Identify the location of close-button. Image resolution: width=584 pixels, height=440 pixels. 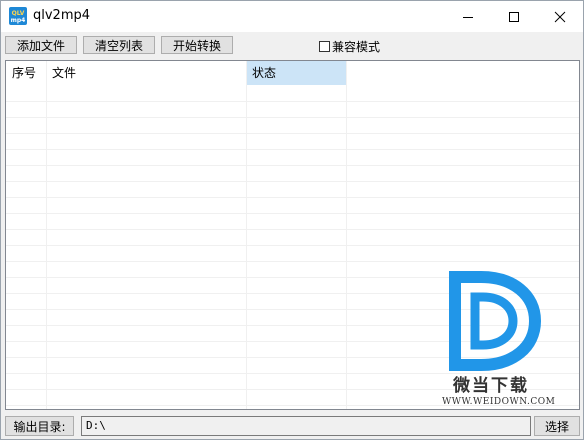
(560, 16).